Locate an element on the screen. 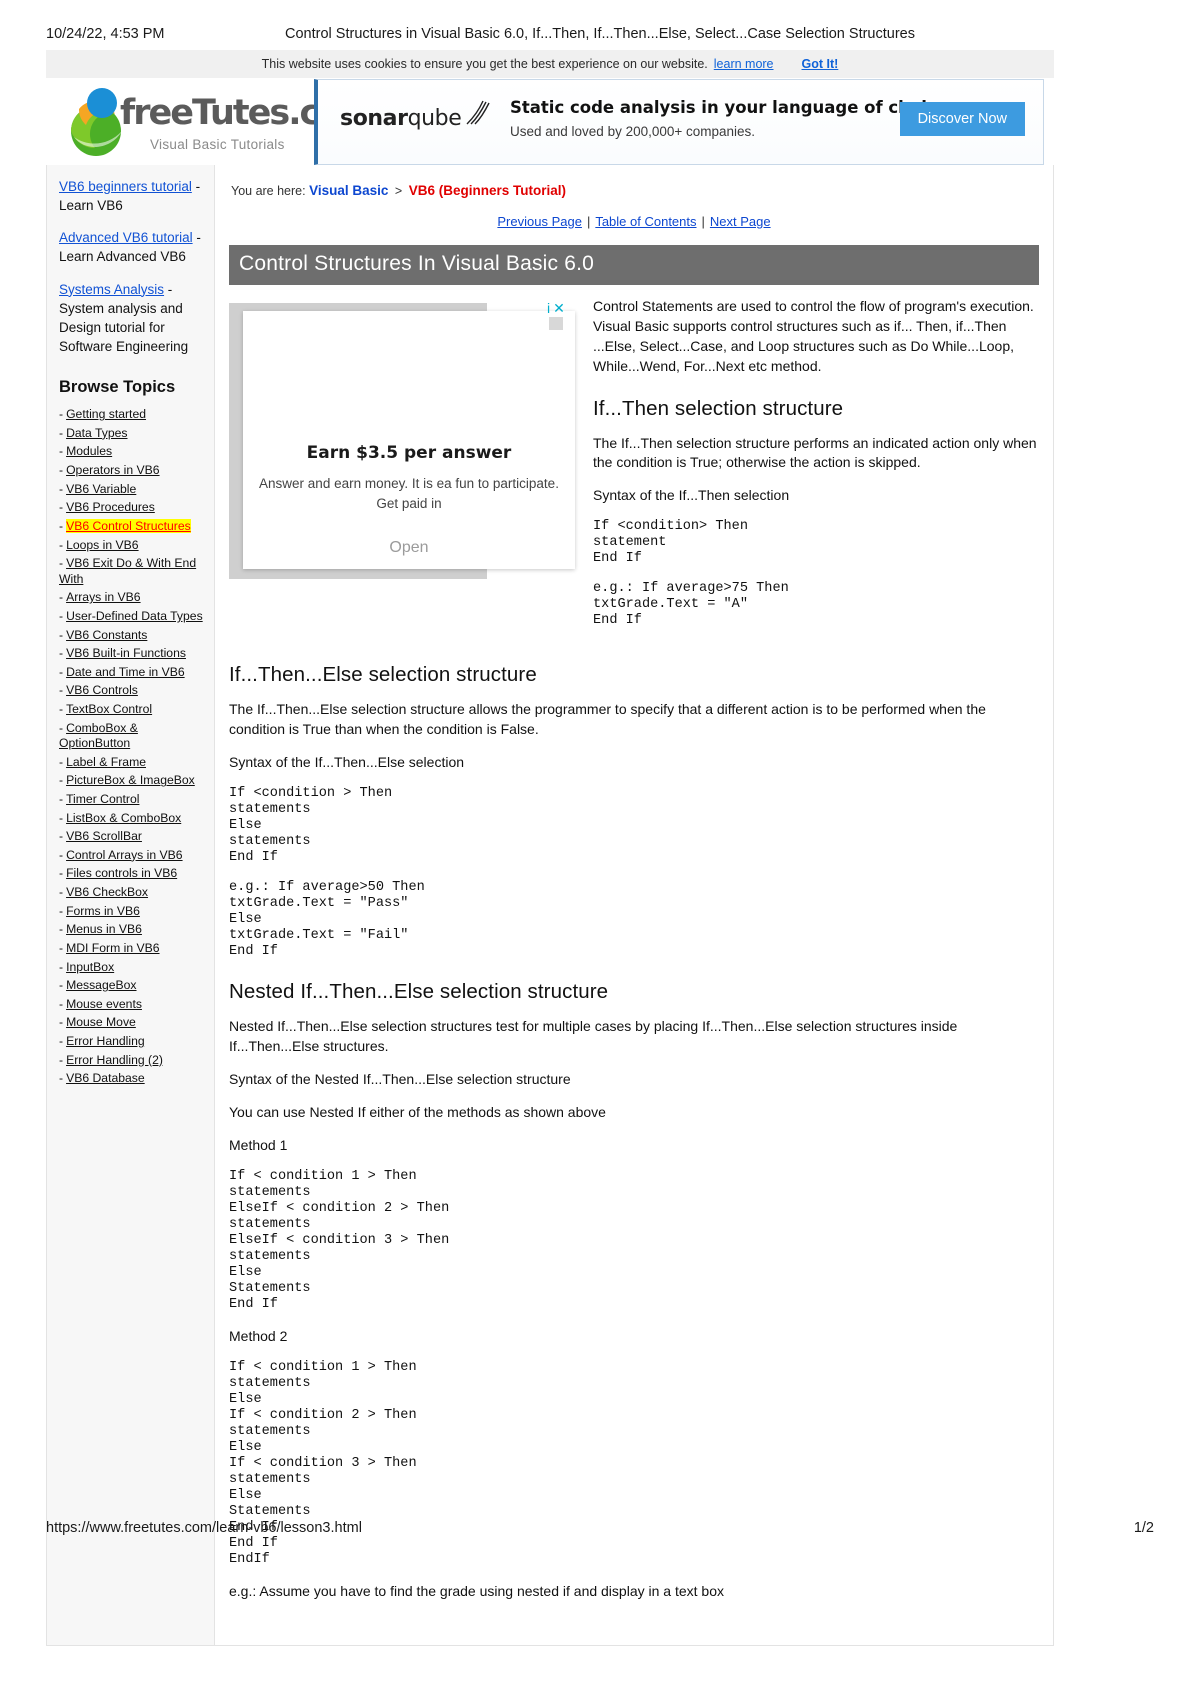  topic-link: VB6 Control Structures is located at coordinates (128, 525).